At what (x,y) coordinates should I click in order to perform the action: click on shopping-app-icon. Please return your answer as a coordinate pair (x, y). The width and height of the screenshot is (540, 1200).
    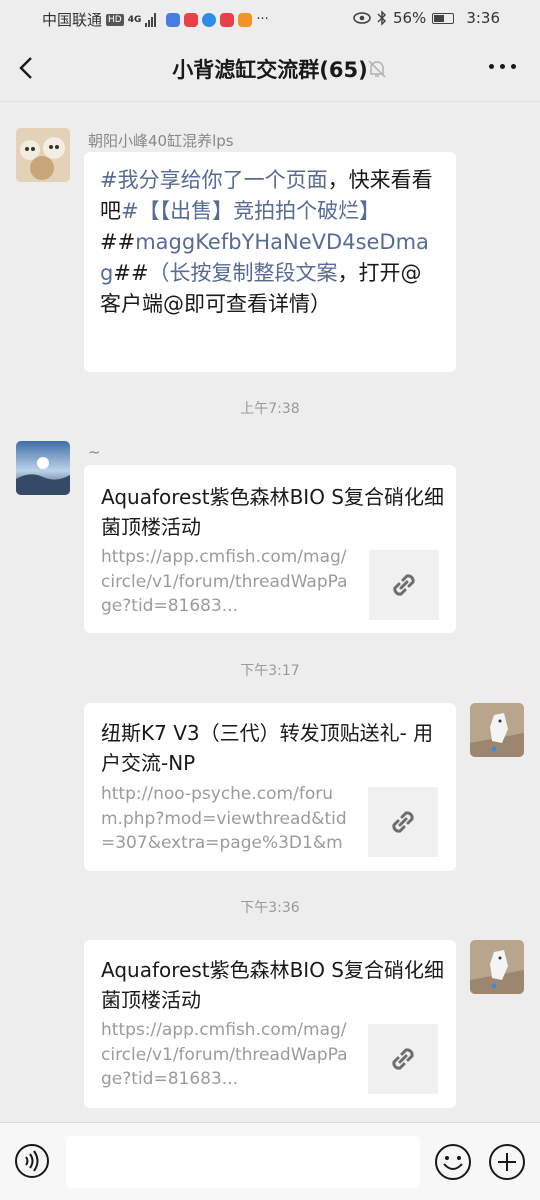
    Looking at the image, I should click on (227, 19).